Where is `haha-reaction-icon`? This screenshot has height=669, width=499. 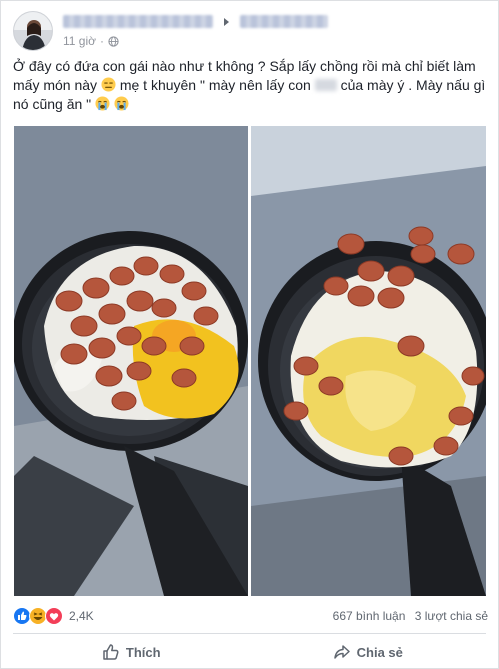
haha-reaction-icon is located at coordinates (38, 616).